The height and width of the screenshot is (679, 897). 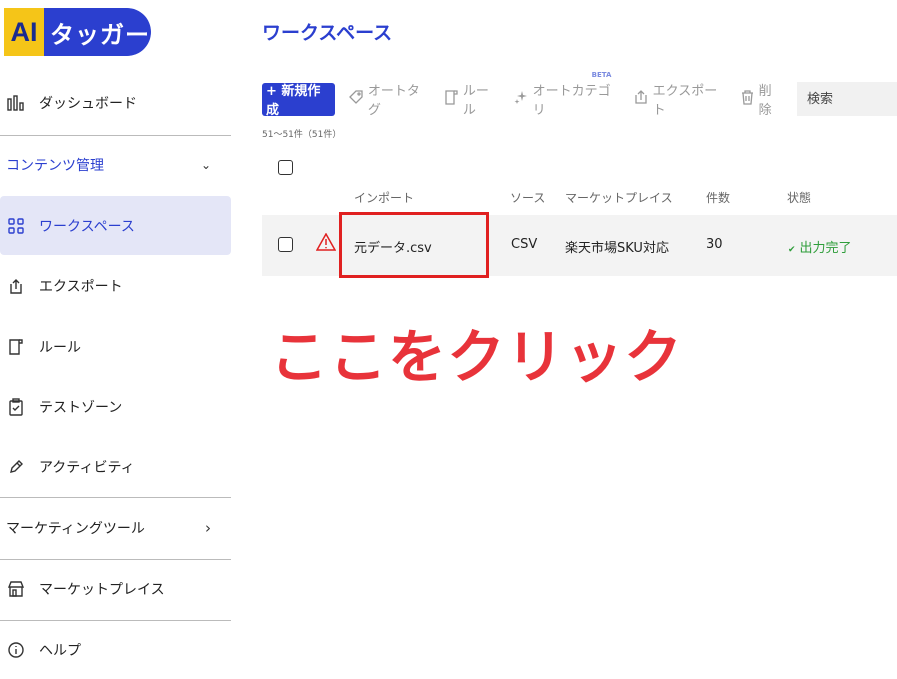 What do you see at coordinates (81, 287) in the screenshot?
I see `sidebar-item-label: エクスポート` at bounding box center [81, 287].